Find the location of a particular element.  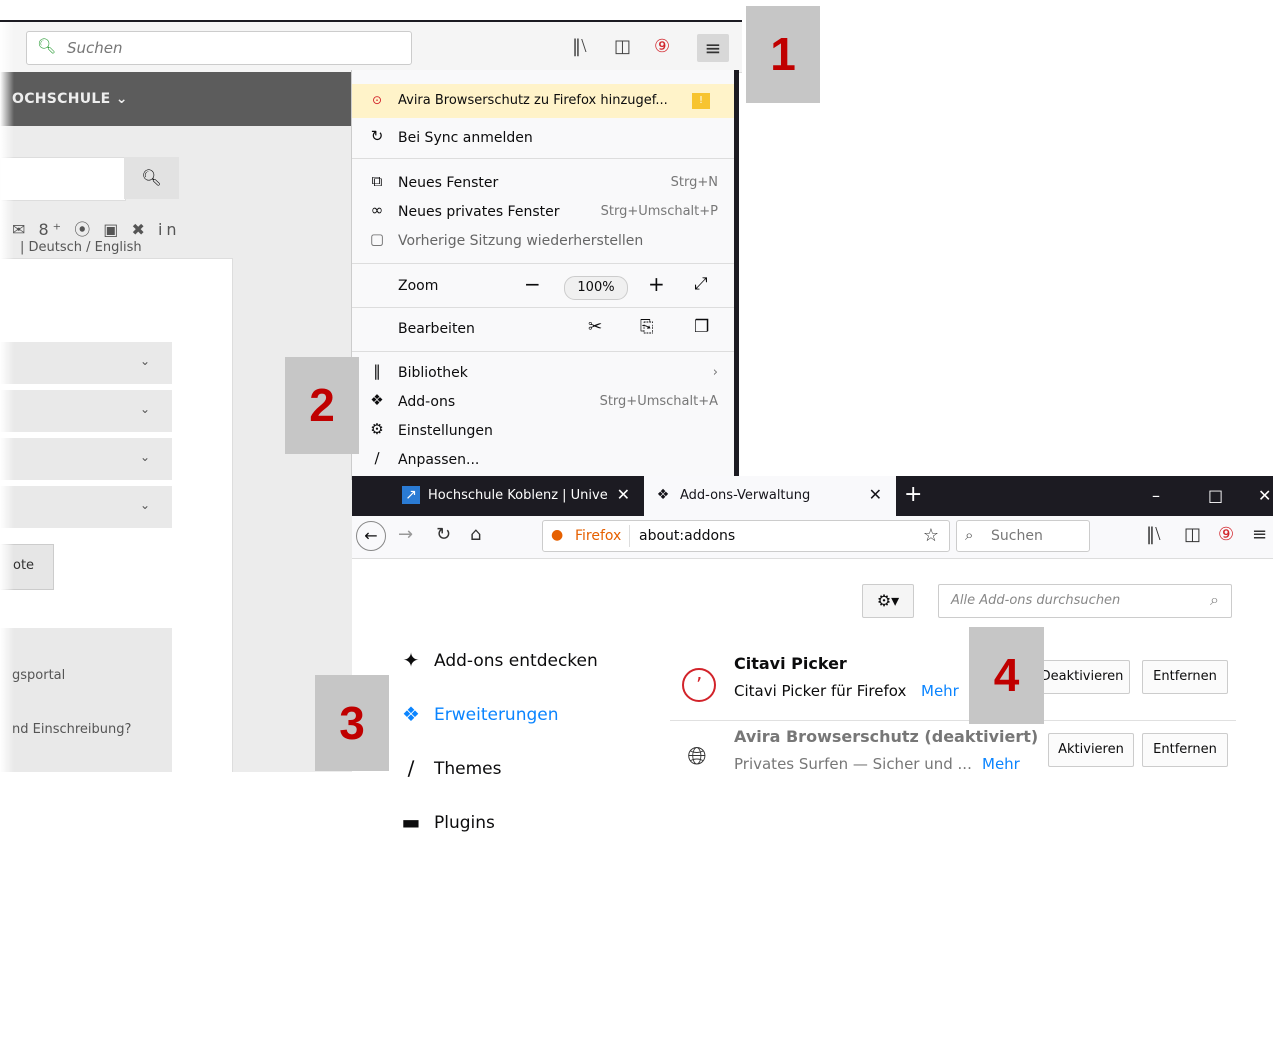

site-nav-item: OCHSCHULE ⌄ is located at coordinates (70, 99).